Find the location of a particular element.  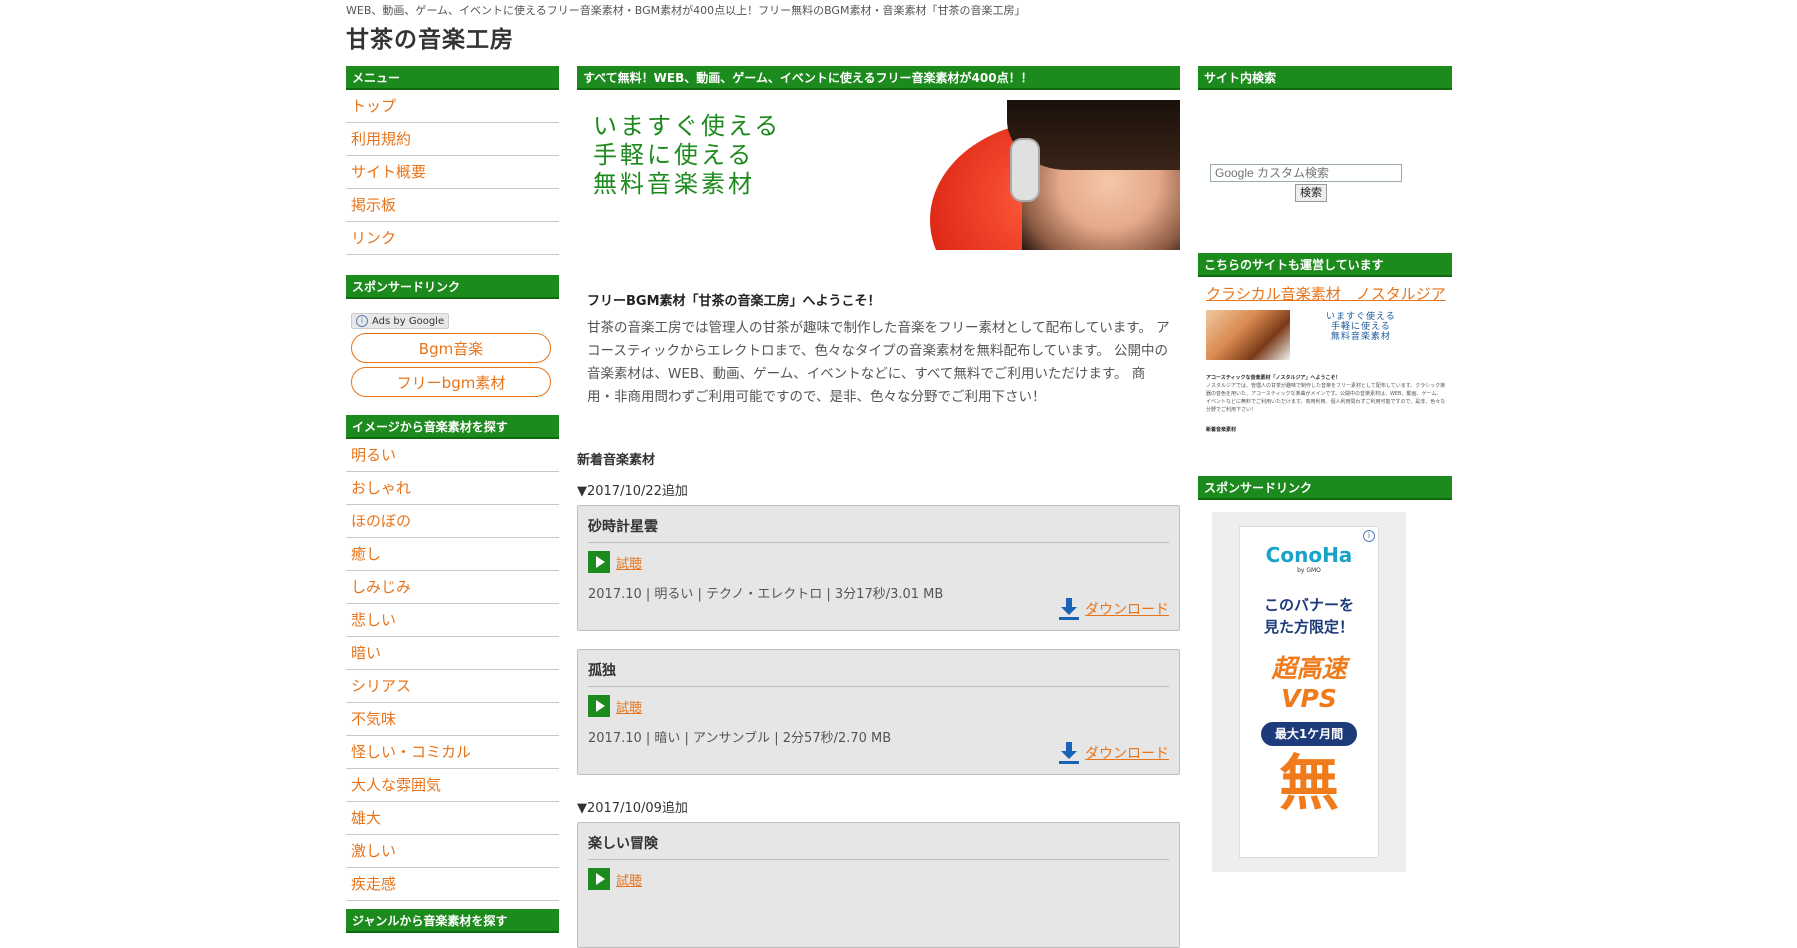

image-link: 大人な雰囲気 is located at coordinates (396, 785).